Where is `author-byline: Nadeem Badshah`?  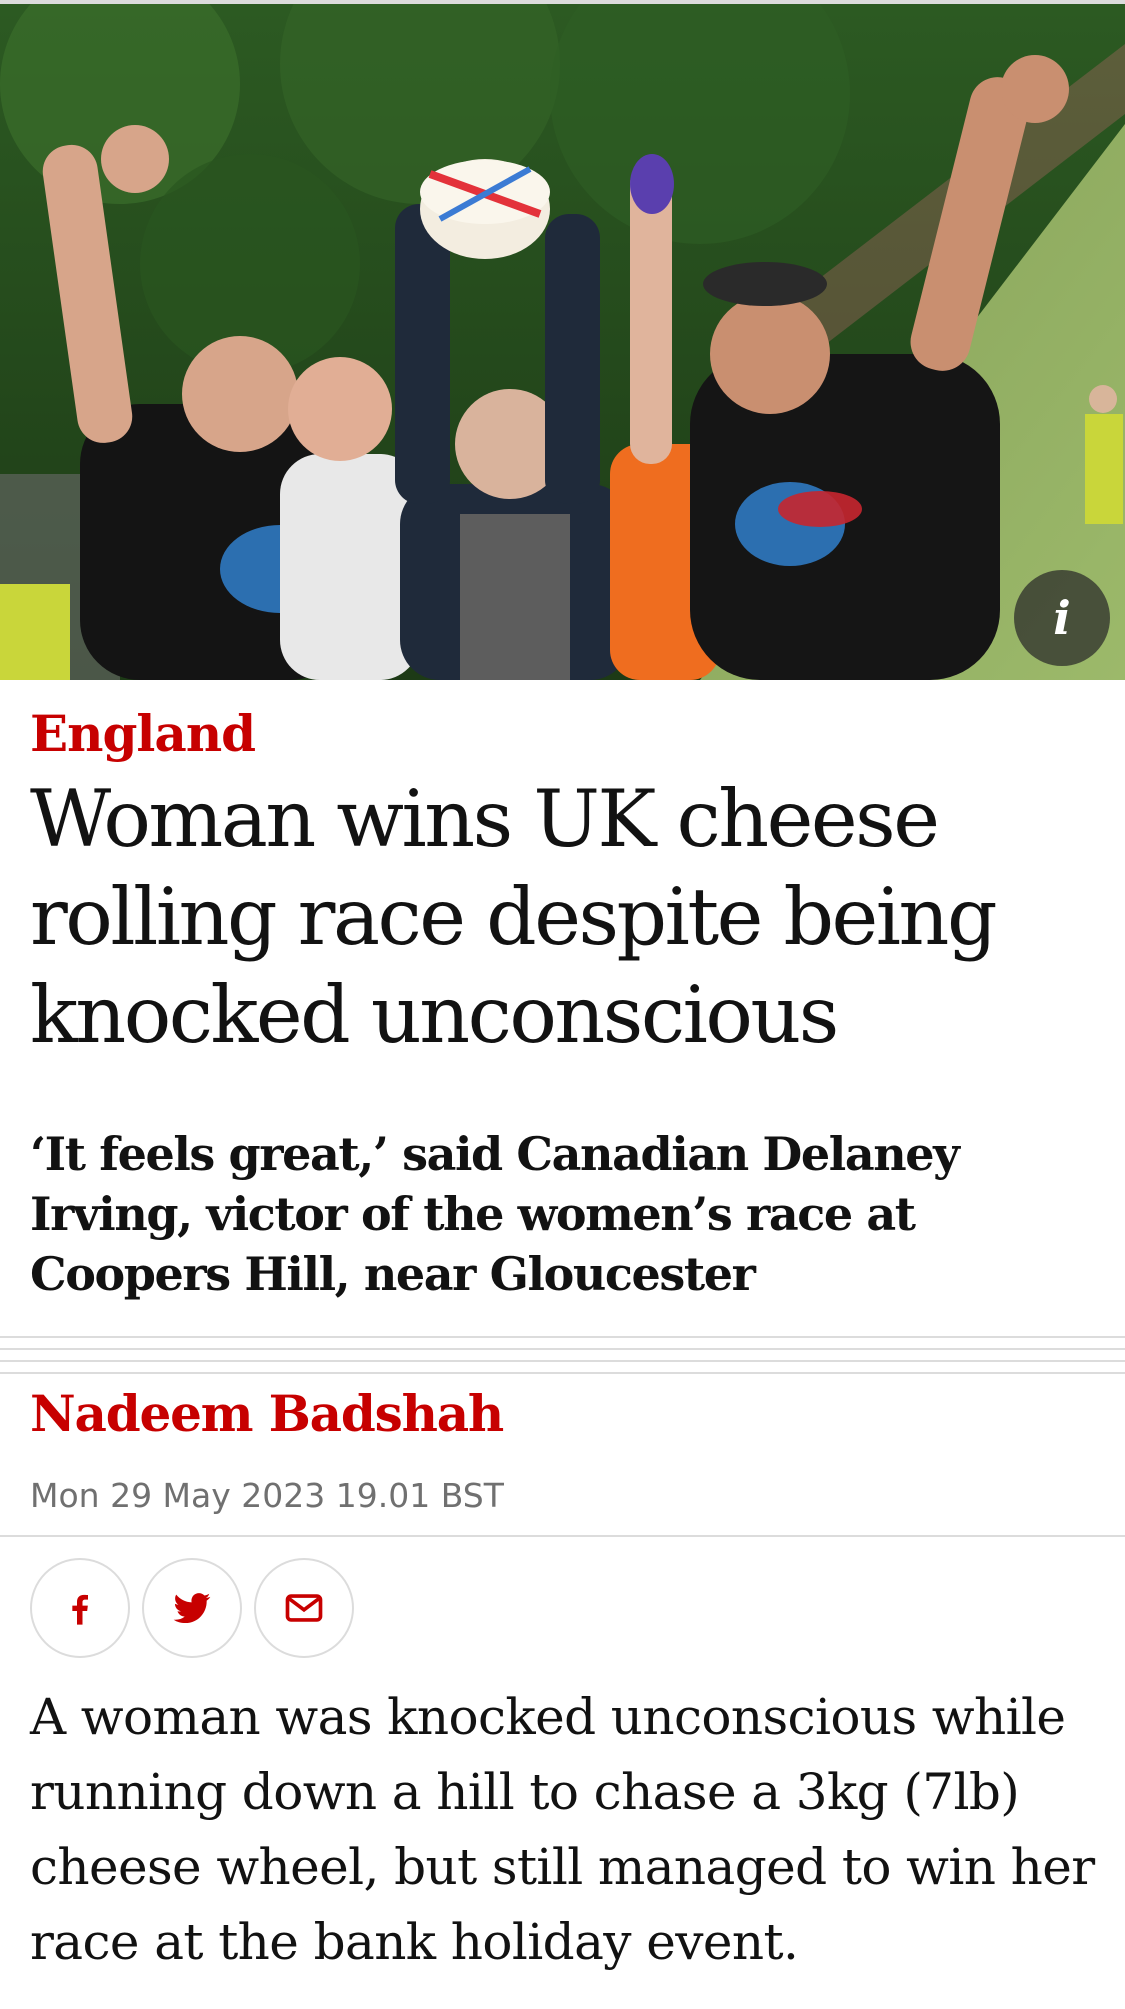
author-byline: Nadeem Badshah is located at coordinates (267, 1413).